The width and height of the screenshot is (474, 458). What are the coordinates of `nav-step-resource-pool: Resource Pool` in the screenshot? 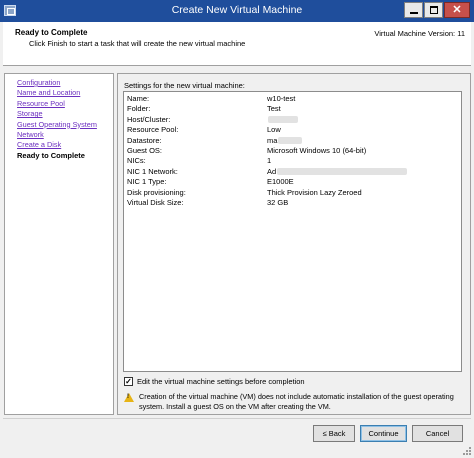 It's located at (65, 104).